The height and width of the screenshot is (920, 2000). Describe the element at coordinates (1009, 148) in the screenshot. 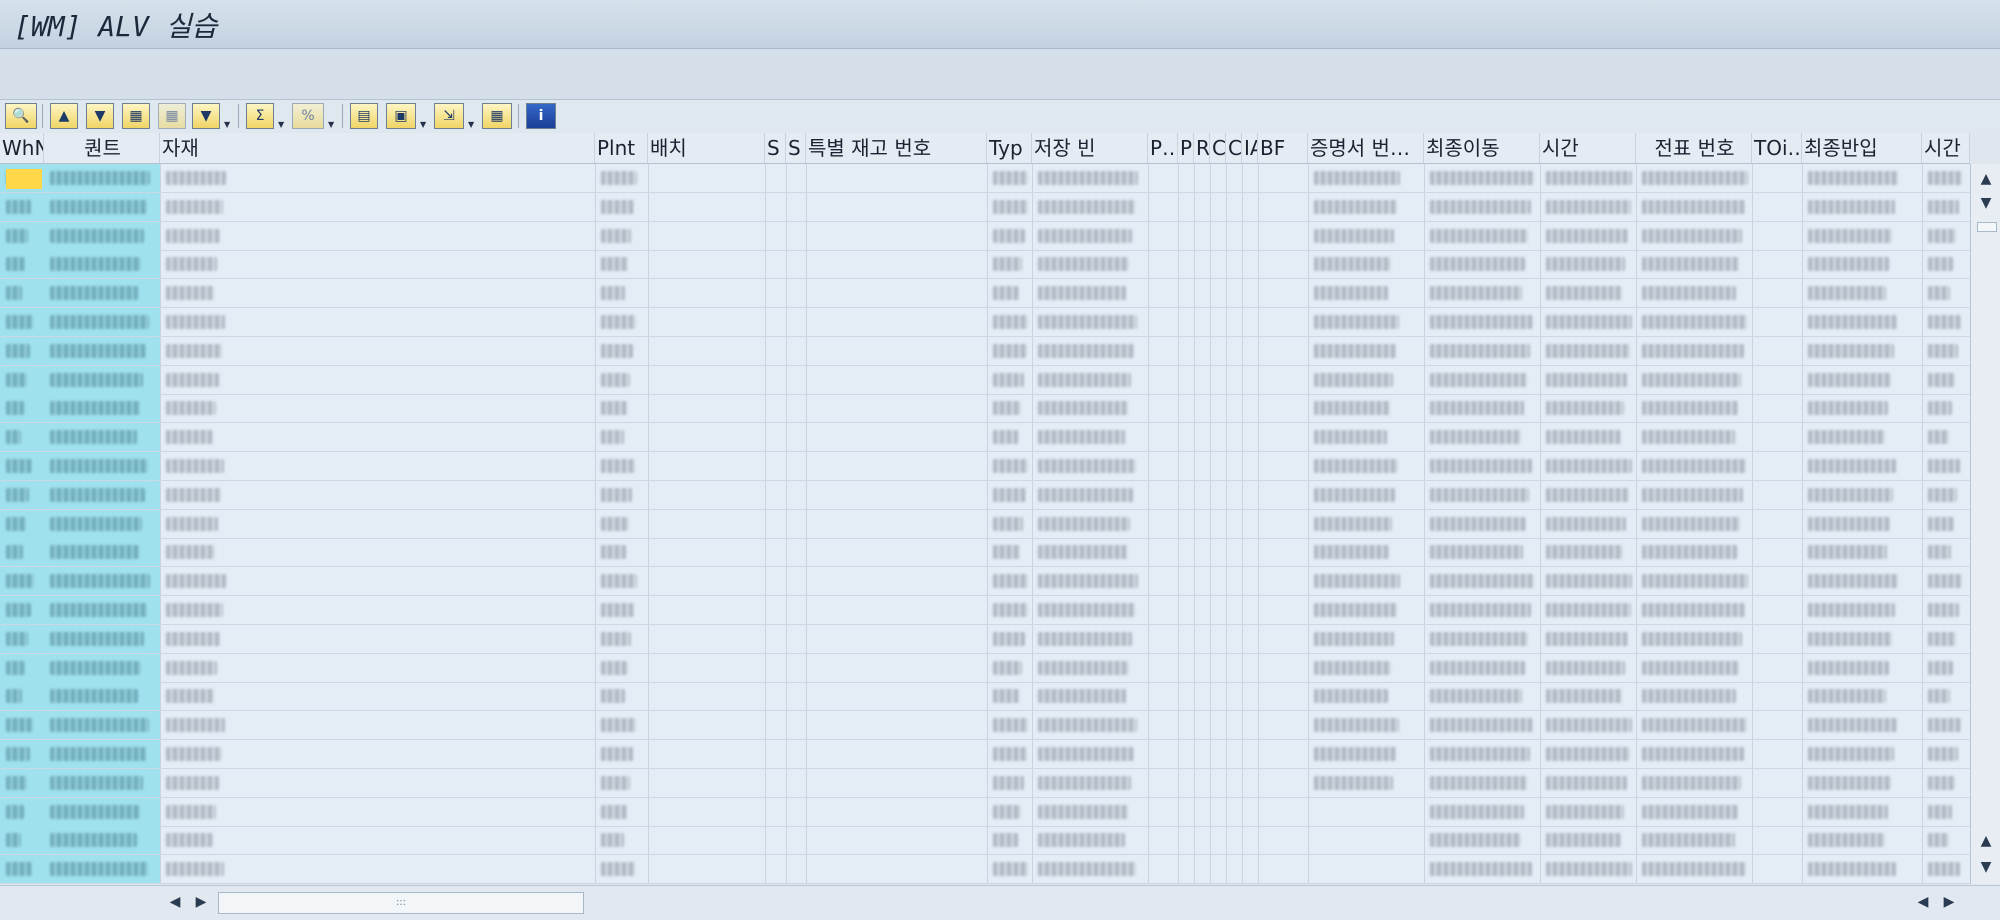

I see `column-header: Typ` at that location.